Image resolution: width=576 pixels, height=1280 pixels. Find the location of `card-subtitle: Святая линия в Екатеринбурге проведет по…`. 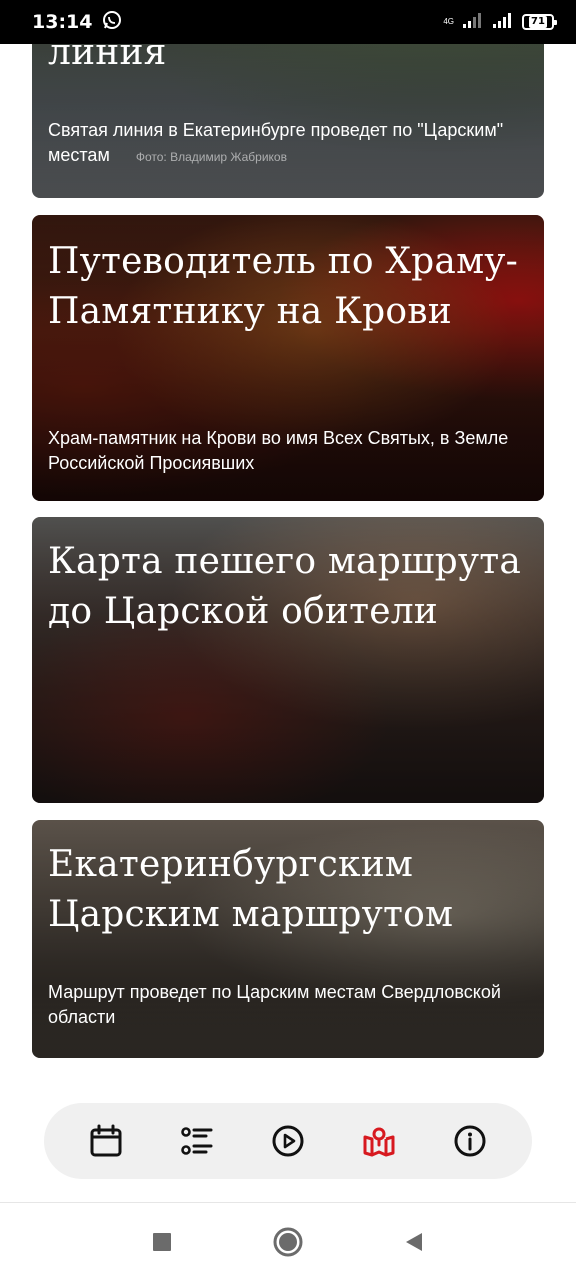

card-subtitle: Святая линия в Екатеринбурге проведет по… is located at coordinates (288, 144).